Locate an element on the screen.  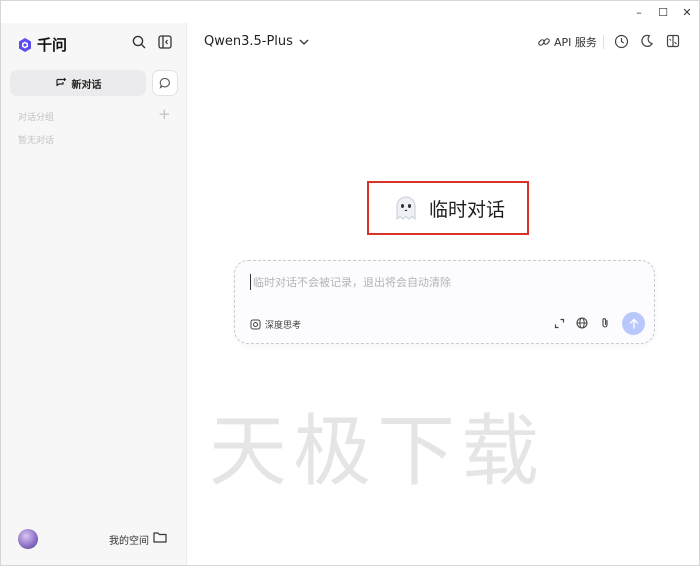
web-search-icon is located at coordinates (582, 323).